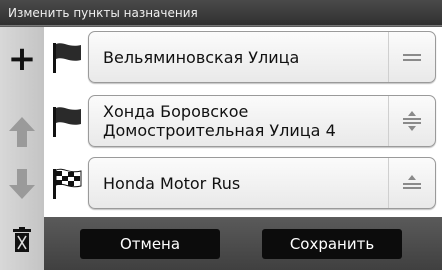 The width and height of the screenshot is (442, 270). I want to click on arrow-up-icon, so click(22, 132).